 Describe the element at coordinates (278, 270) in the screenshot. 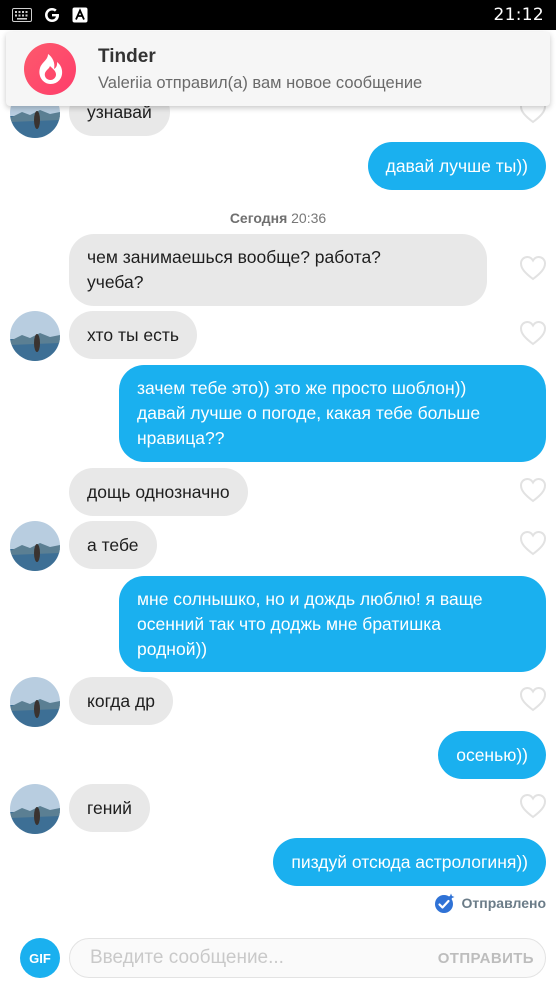

I see `message-bubble-incoming: чем занимаешься вообще? работа? учеба?` at that location.